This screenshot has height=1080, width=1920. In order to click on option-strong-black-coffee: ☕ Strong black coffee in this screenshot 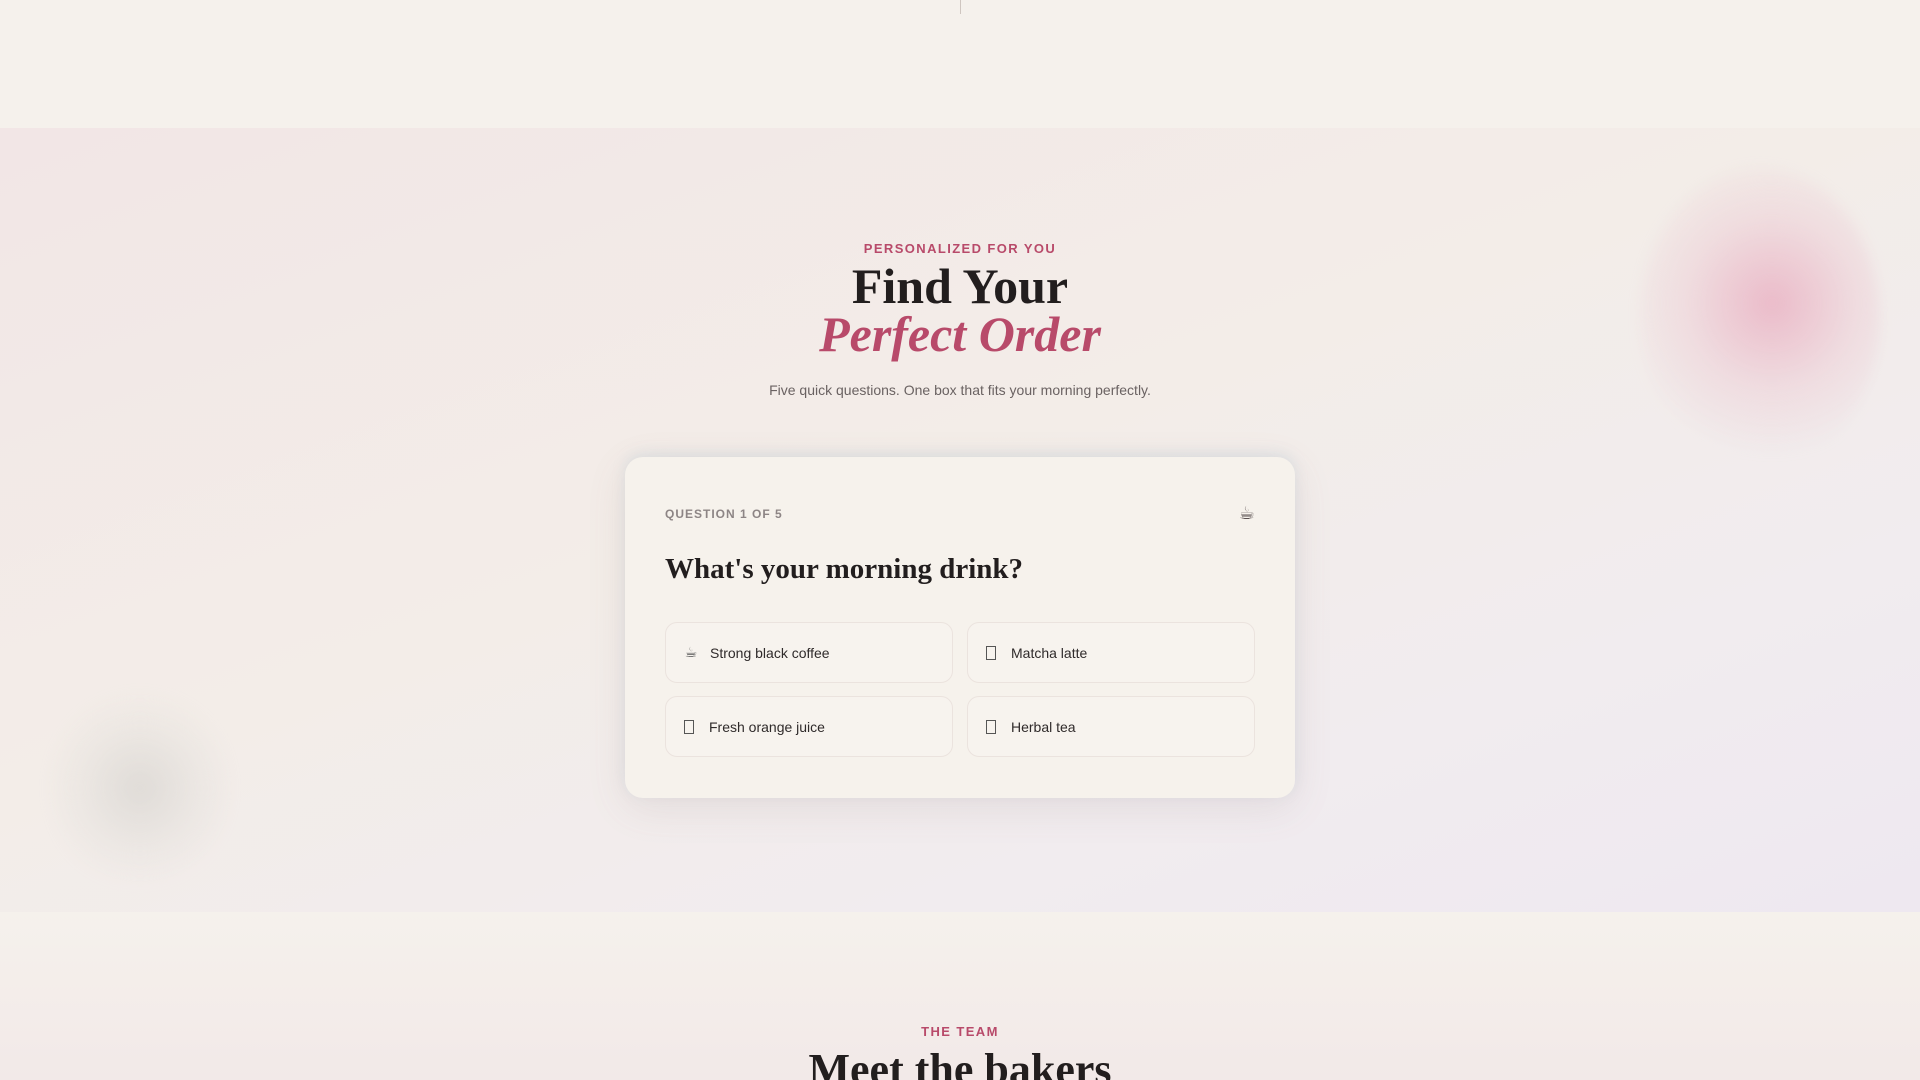, I will do `click(809, 652)`.